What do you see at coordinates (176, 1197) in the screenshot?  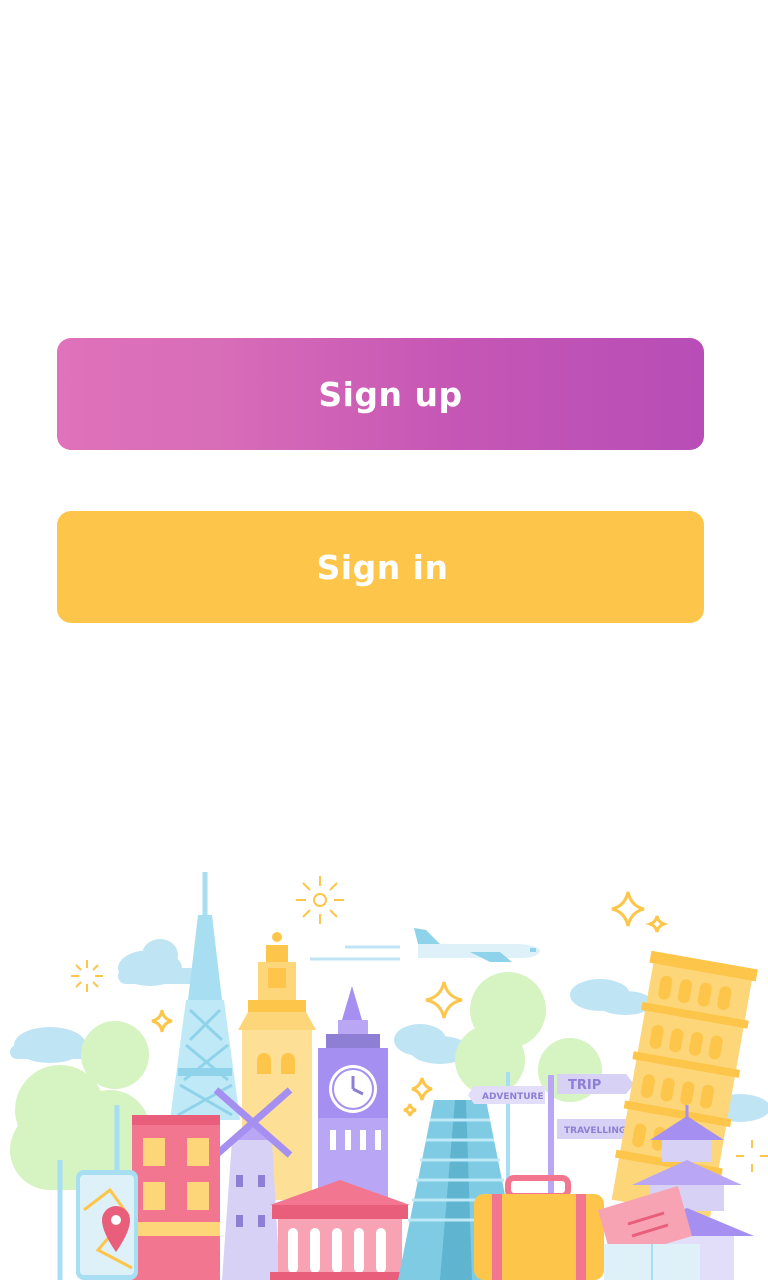 I see `building-pink-icon` at bounding box center [176, 1197].